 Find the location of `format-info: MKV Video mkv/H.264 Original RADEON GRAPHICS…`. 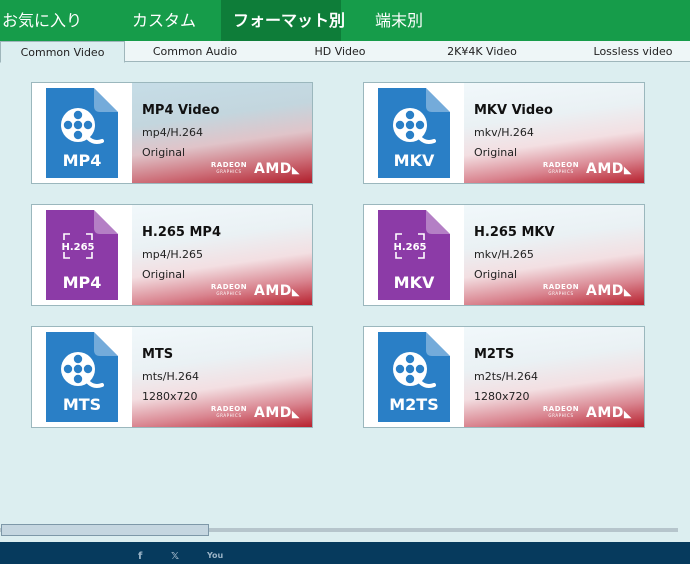

format-info: MKV Video mkv/H.264 Original RADEON GRAPHICS… is located at coordinates (554, 133).